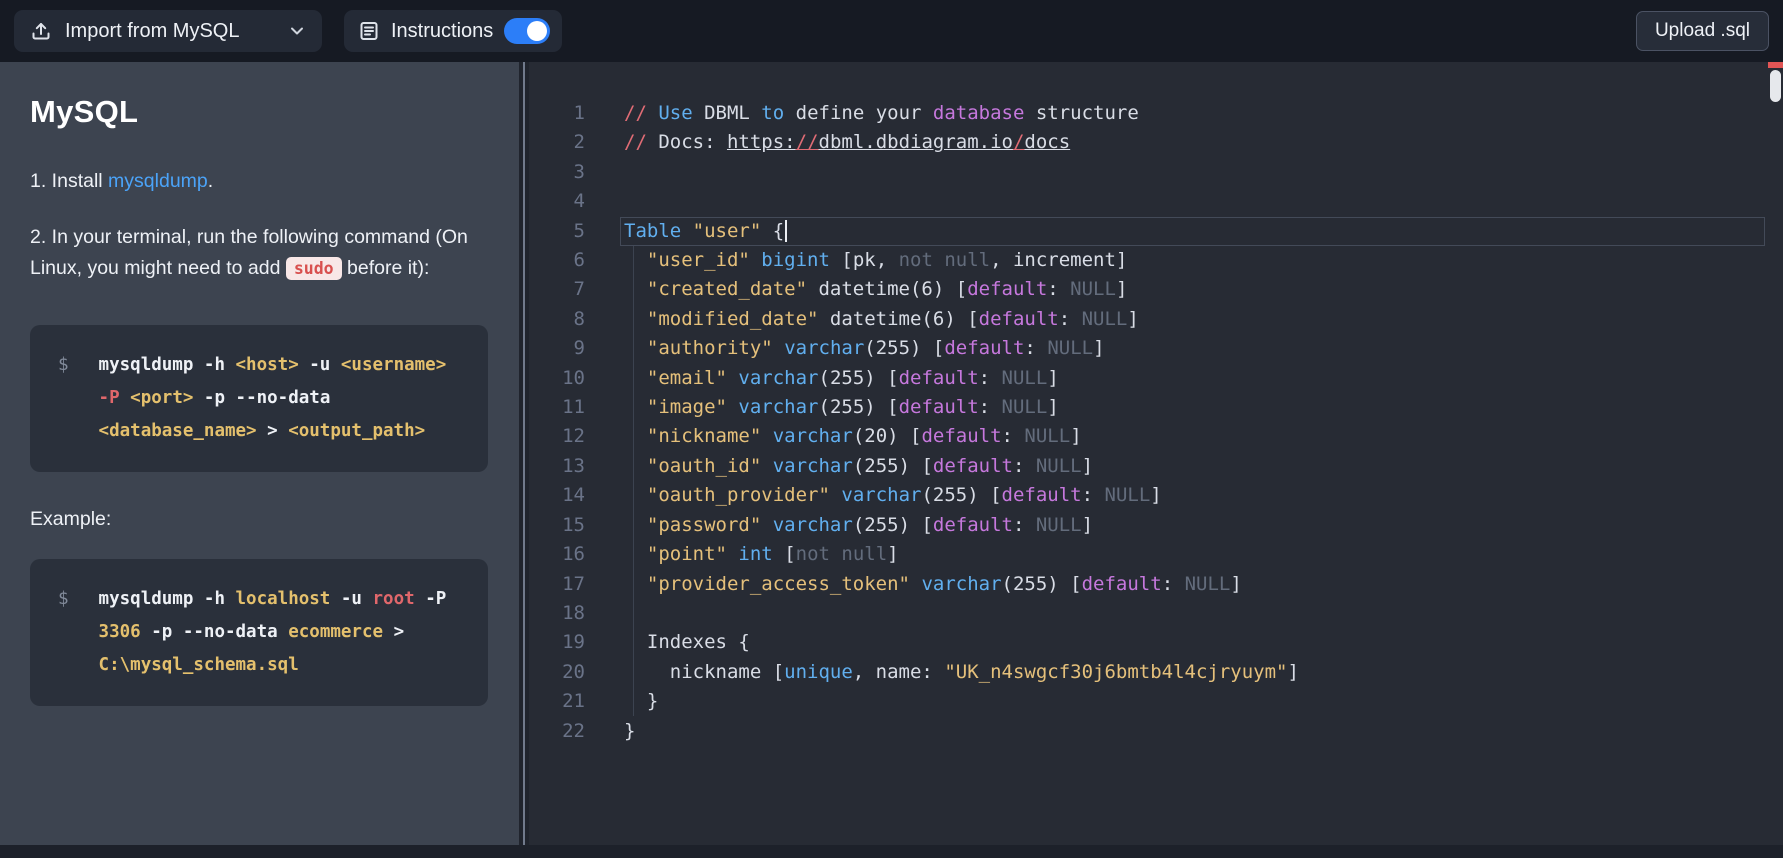 The height and width of the screenshot is (858, 1783). I want to click on upload-sql-button: Upload .sql, so click(1702, 31).